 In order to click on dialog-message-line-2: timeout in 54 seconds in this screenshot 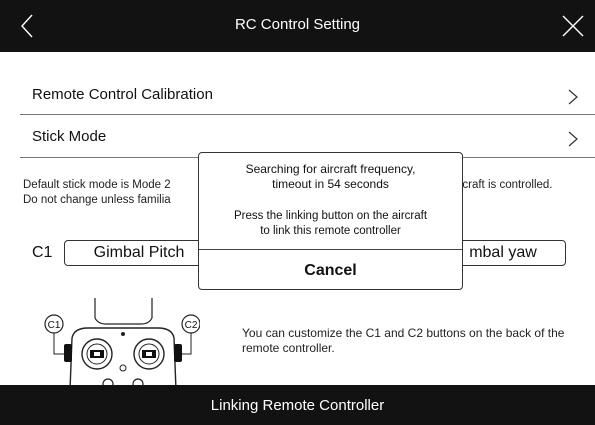, I will do `click(330, 184)`.